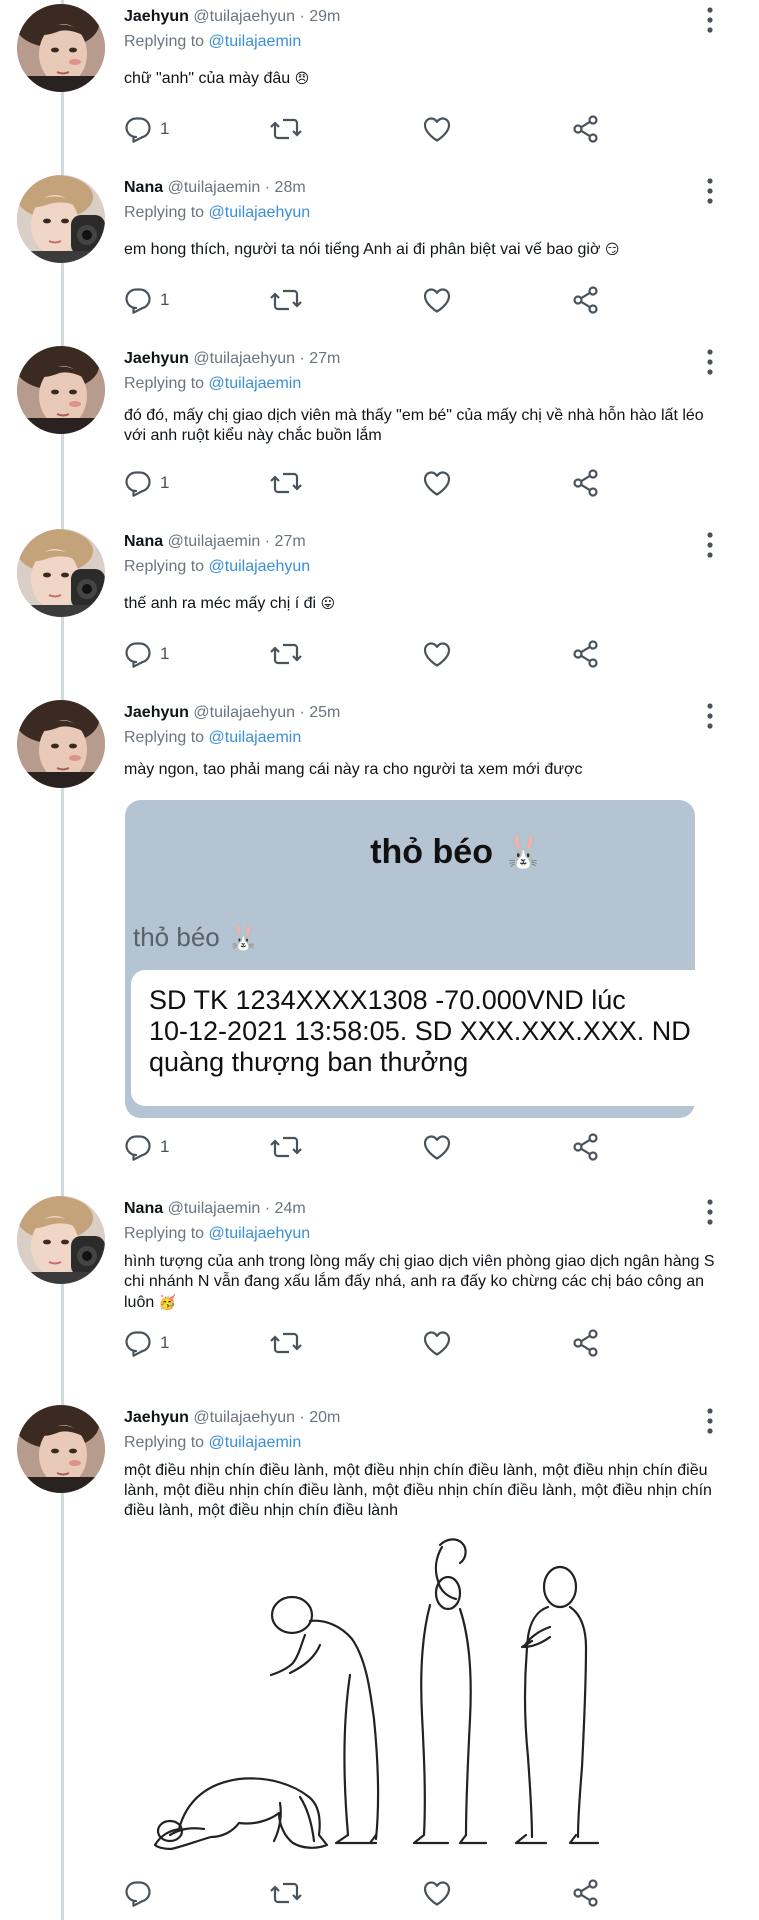 This screenshot has width=759, height=1920. Describe the element at coordinates (62, 960) in the screenshot. I see `thread-line` at that location.